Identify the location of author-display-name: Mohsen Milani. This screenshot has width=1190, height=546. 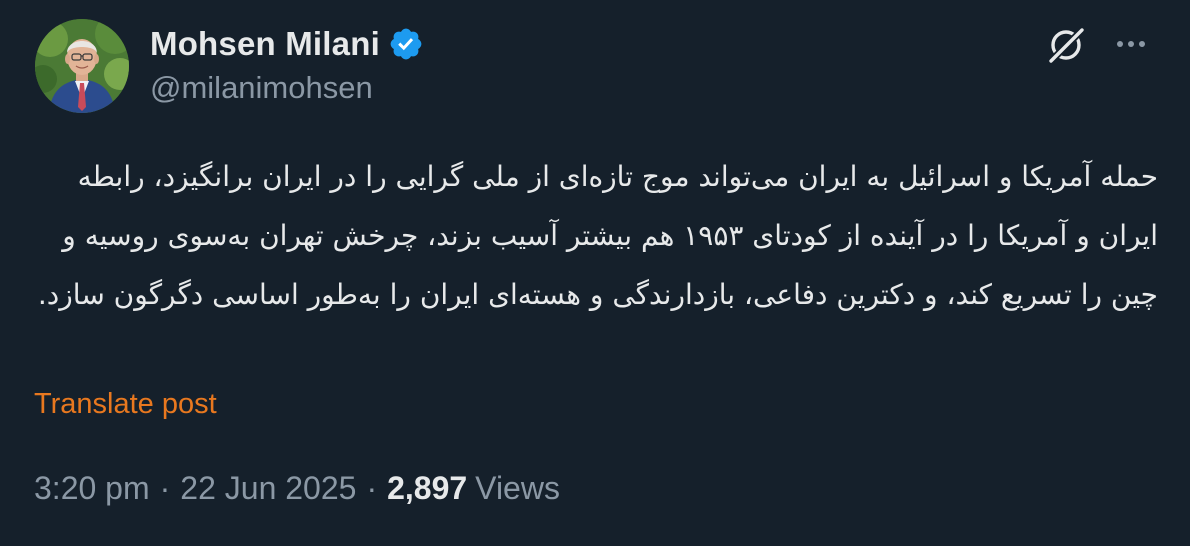
(265, 44).